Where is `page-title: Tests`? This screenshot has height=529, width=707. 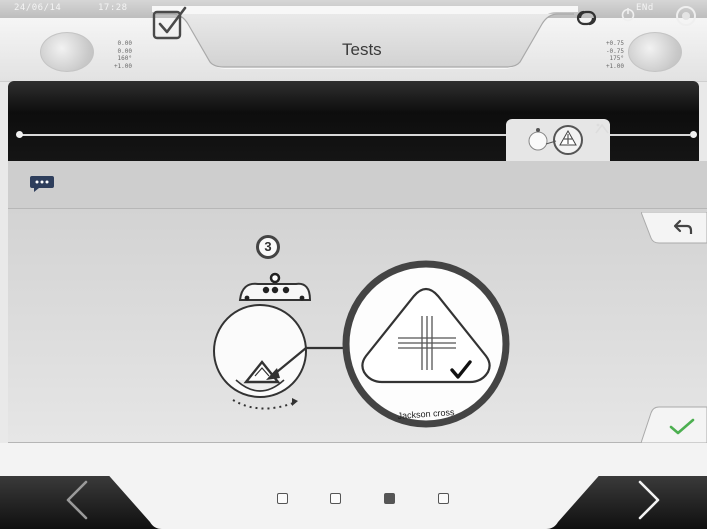 page-title: Tests is located at coordinates (362, 49).